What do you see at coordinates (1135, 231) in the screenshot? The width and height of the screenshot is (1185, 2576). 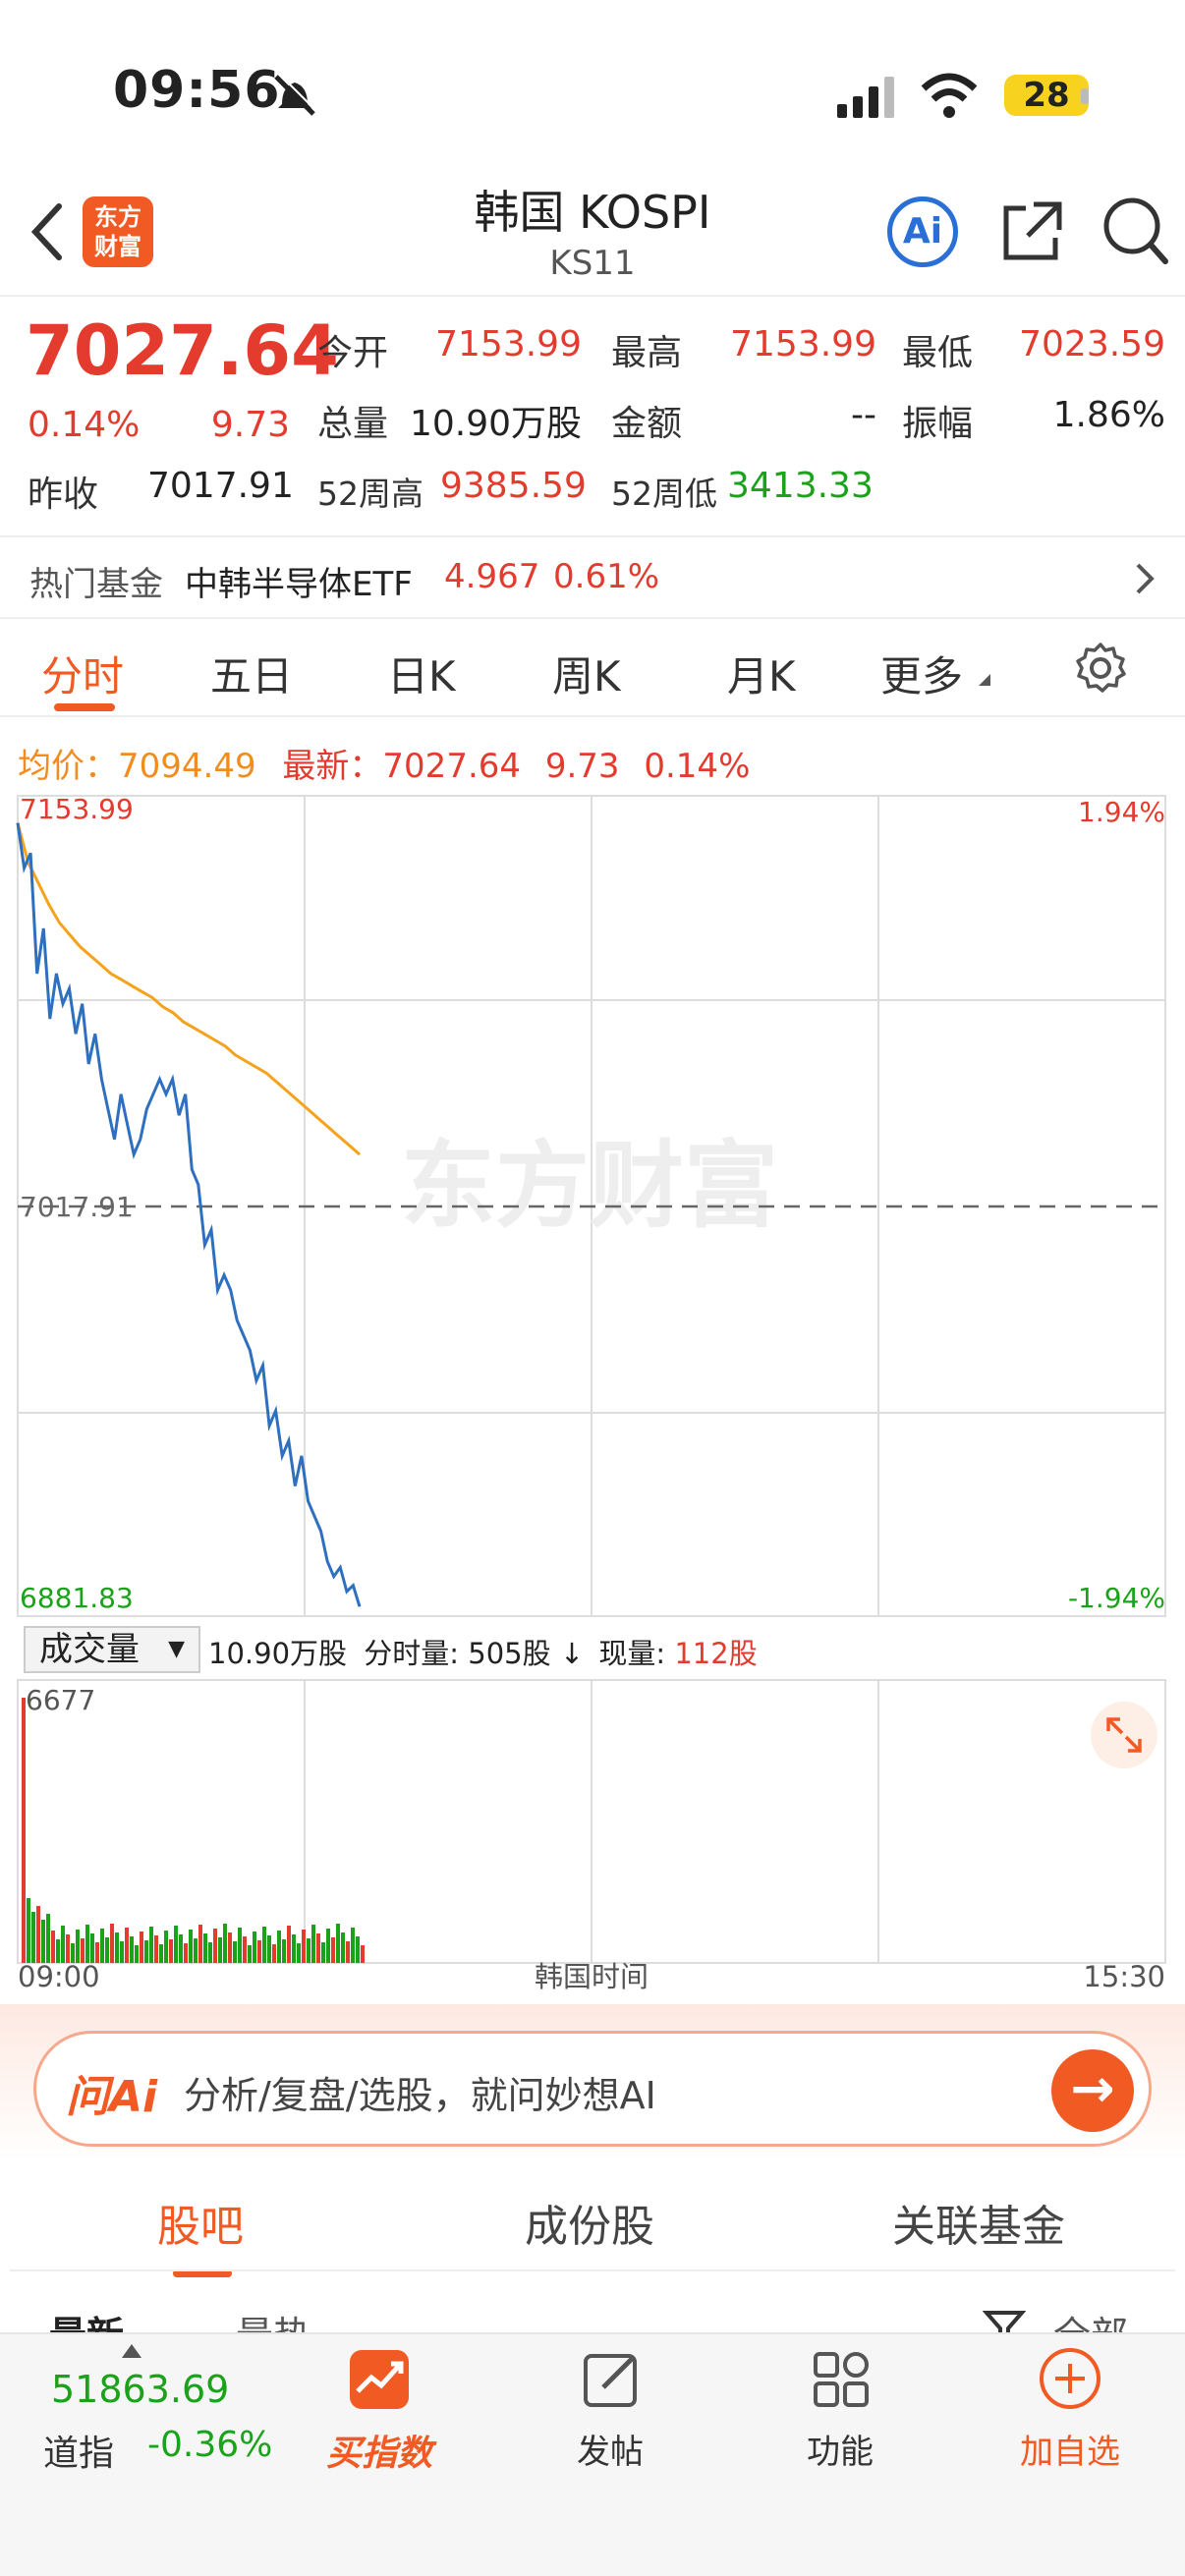 I see `search-icon` at bounding box center [1135, 231].